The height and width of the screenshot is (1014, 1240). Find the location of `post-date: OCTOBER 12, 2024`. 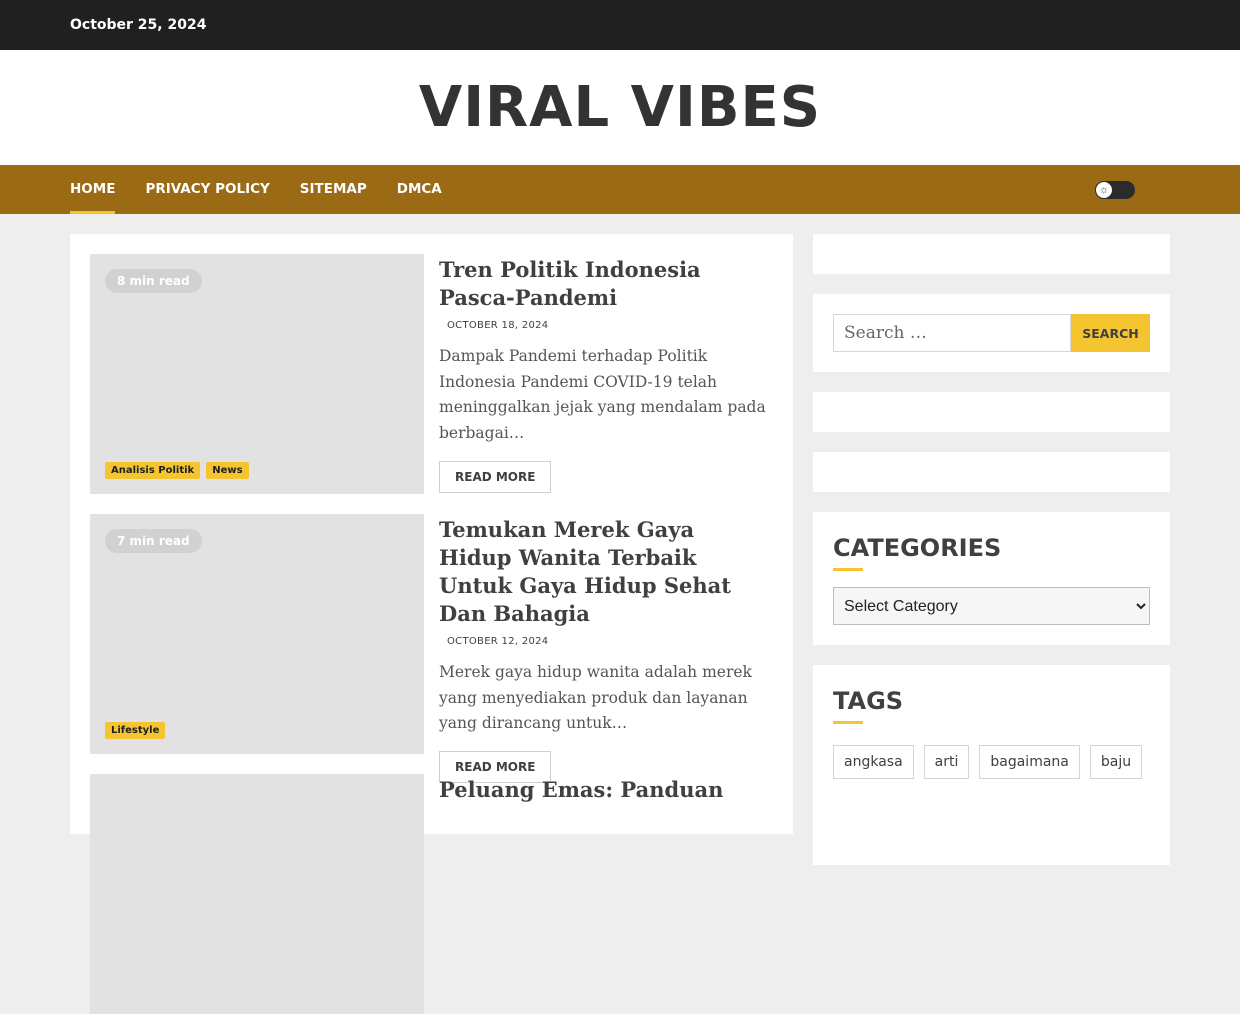

post-date: OCTOBER 12, 2024 is located at coordinates (498, 641).